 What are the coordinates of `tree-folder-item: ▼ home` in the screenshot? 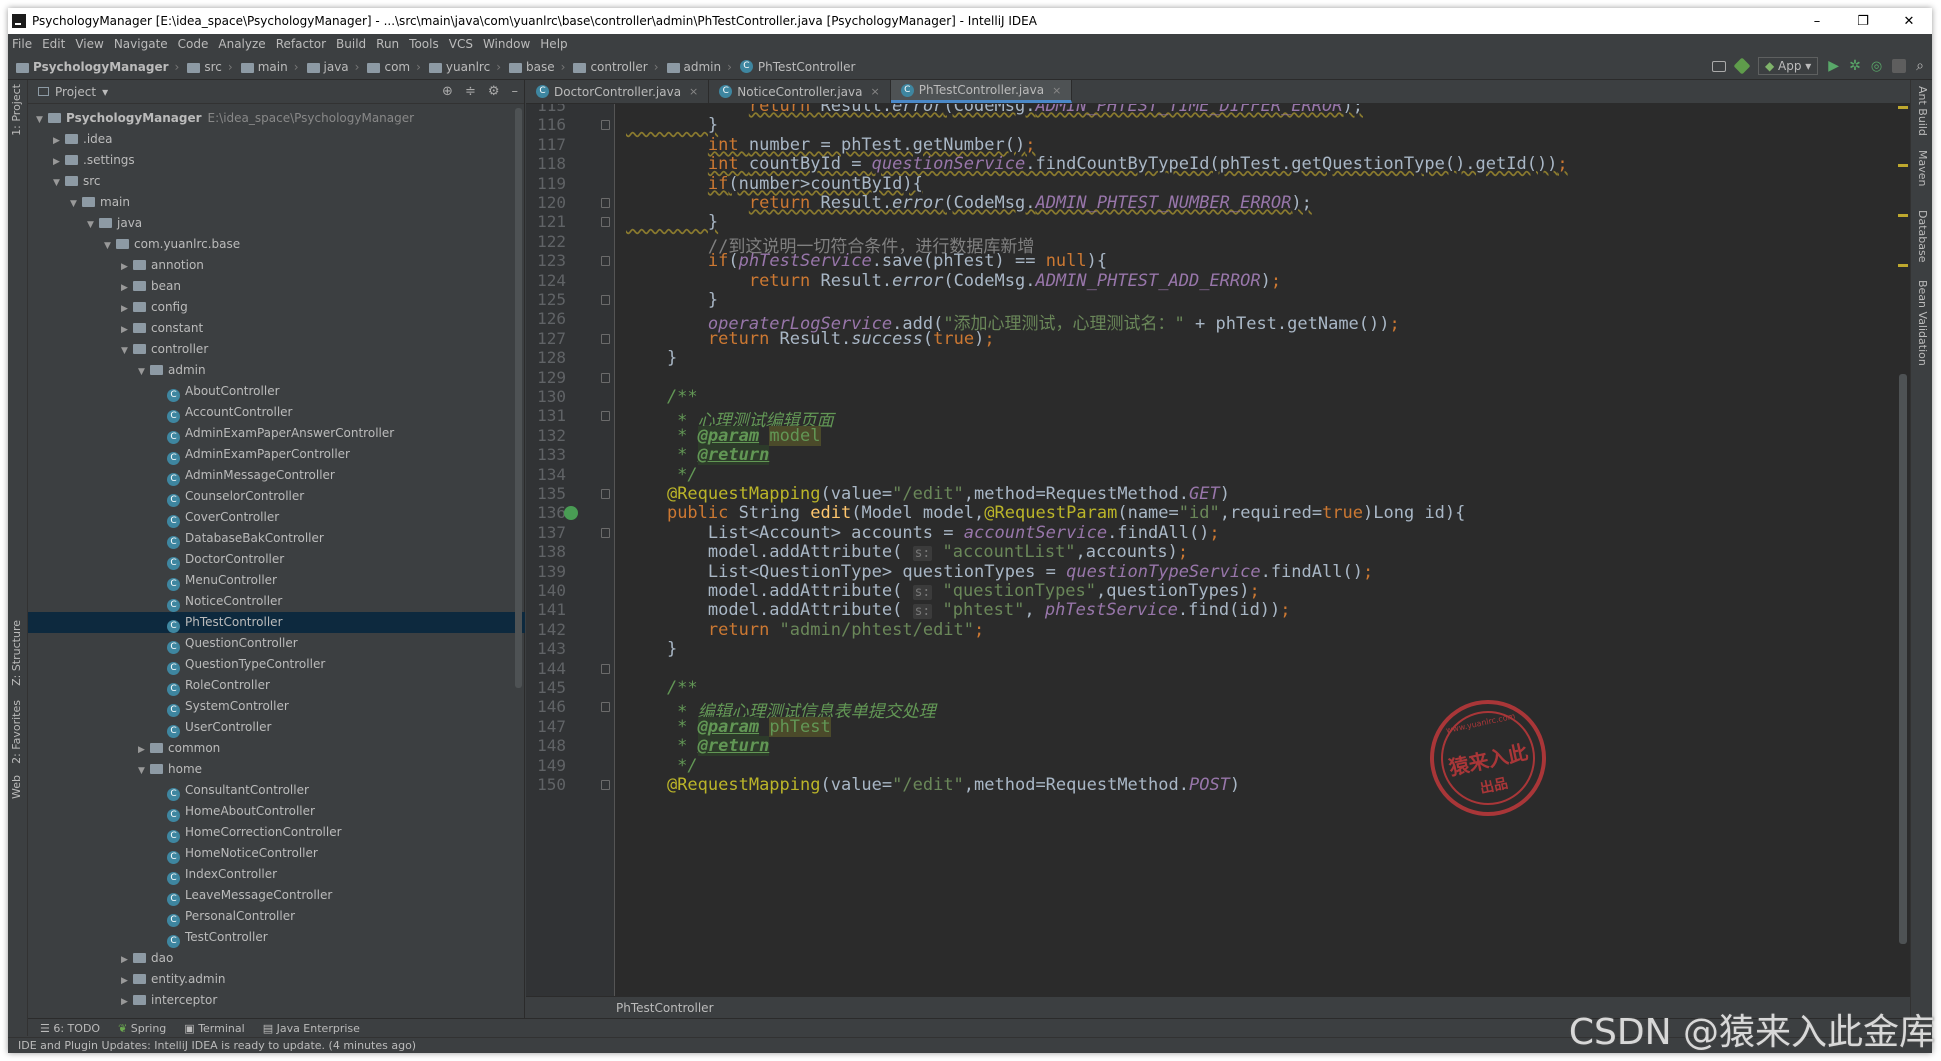 It's located at (276, 769).